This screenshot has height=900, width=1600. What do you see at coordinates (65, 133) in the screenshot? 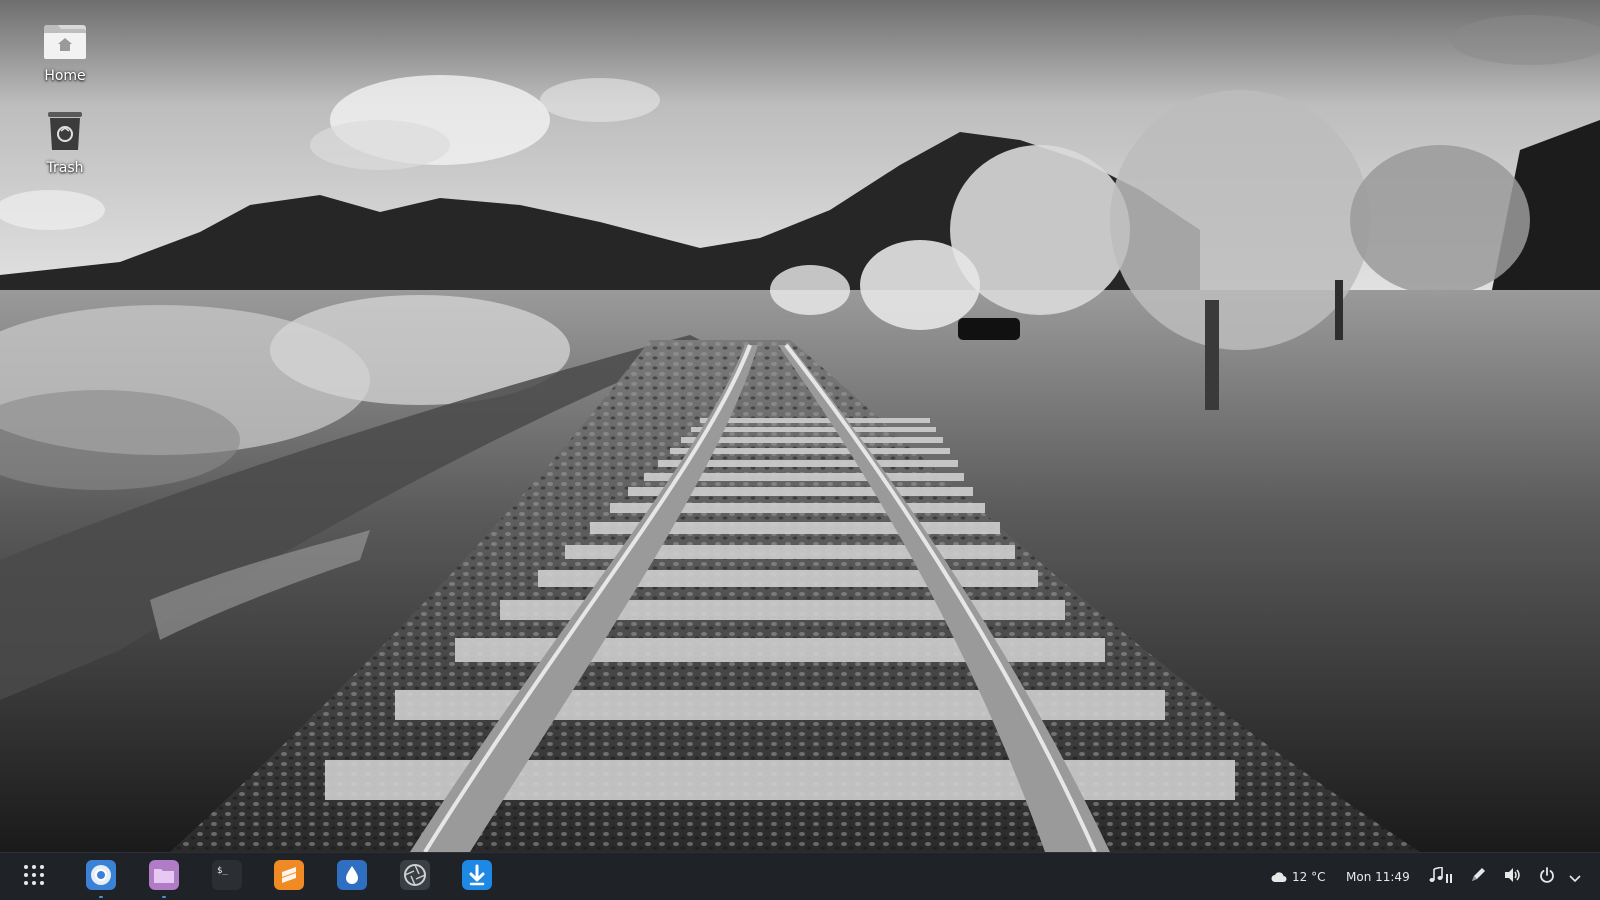
I see `trash-icon` at bounding box center [65, 133].